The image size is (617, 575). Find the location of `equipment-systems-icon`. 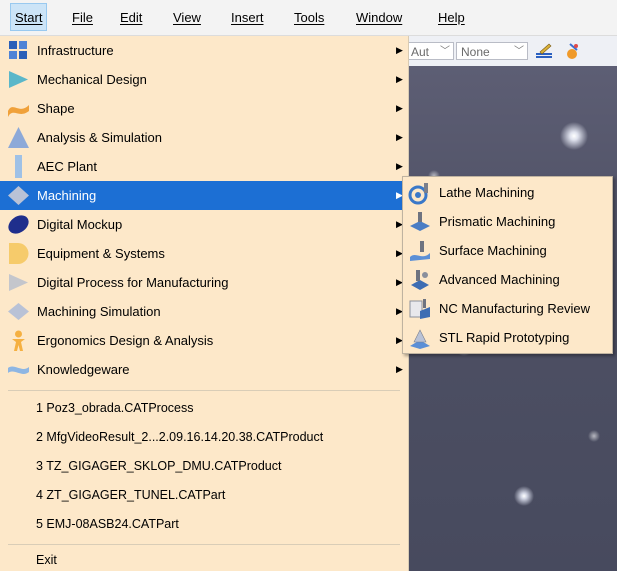

equipment-systems-icon is located at coordinates (19, 253).